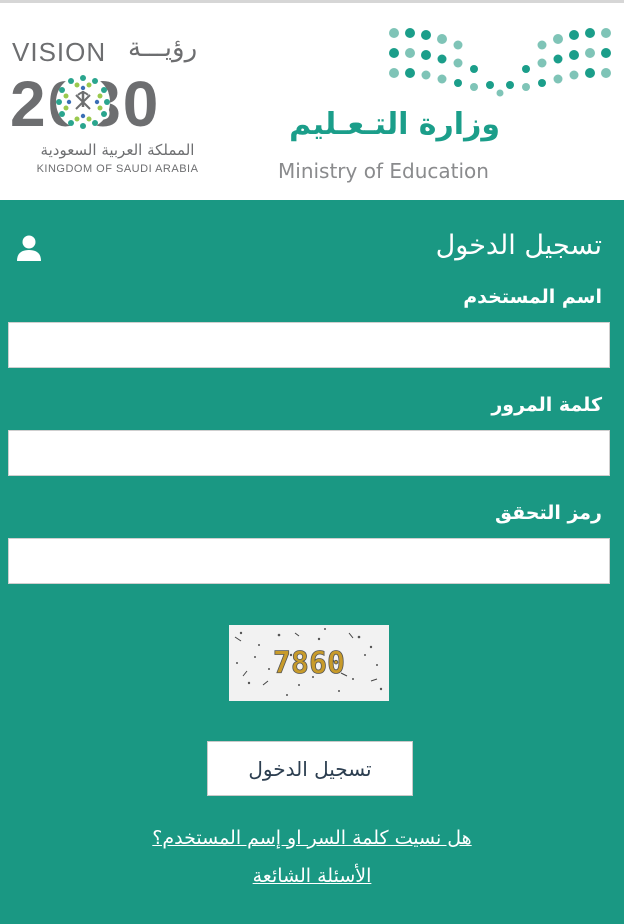 The width and height of the screenshot is (624, 924). I want to click on user-icon, so click(29, 248).